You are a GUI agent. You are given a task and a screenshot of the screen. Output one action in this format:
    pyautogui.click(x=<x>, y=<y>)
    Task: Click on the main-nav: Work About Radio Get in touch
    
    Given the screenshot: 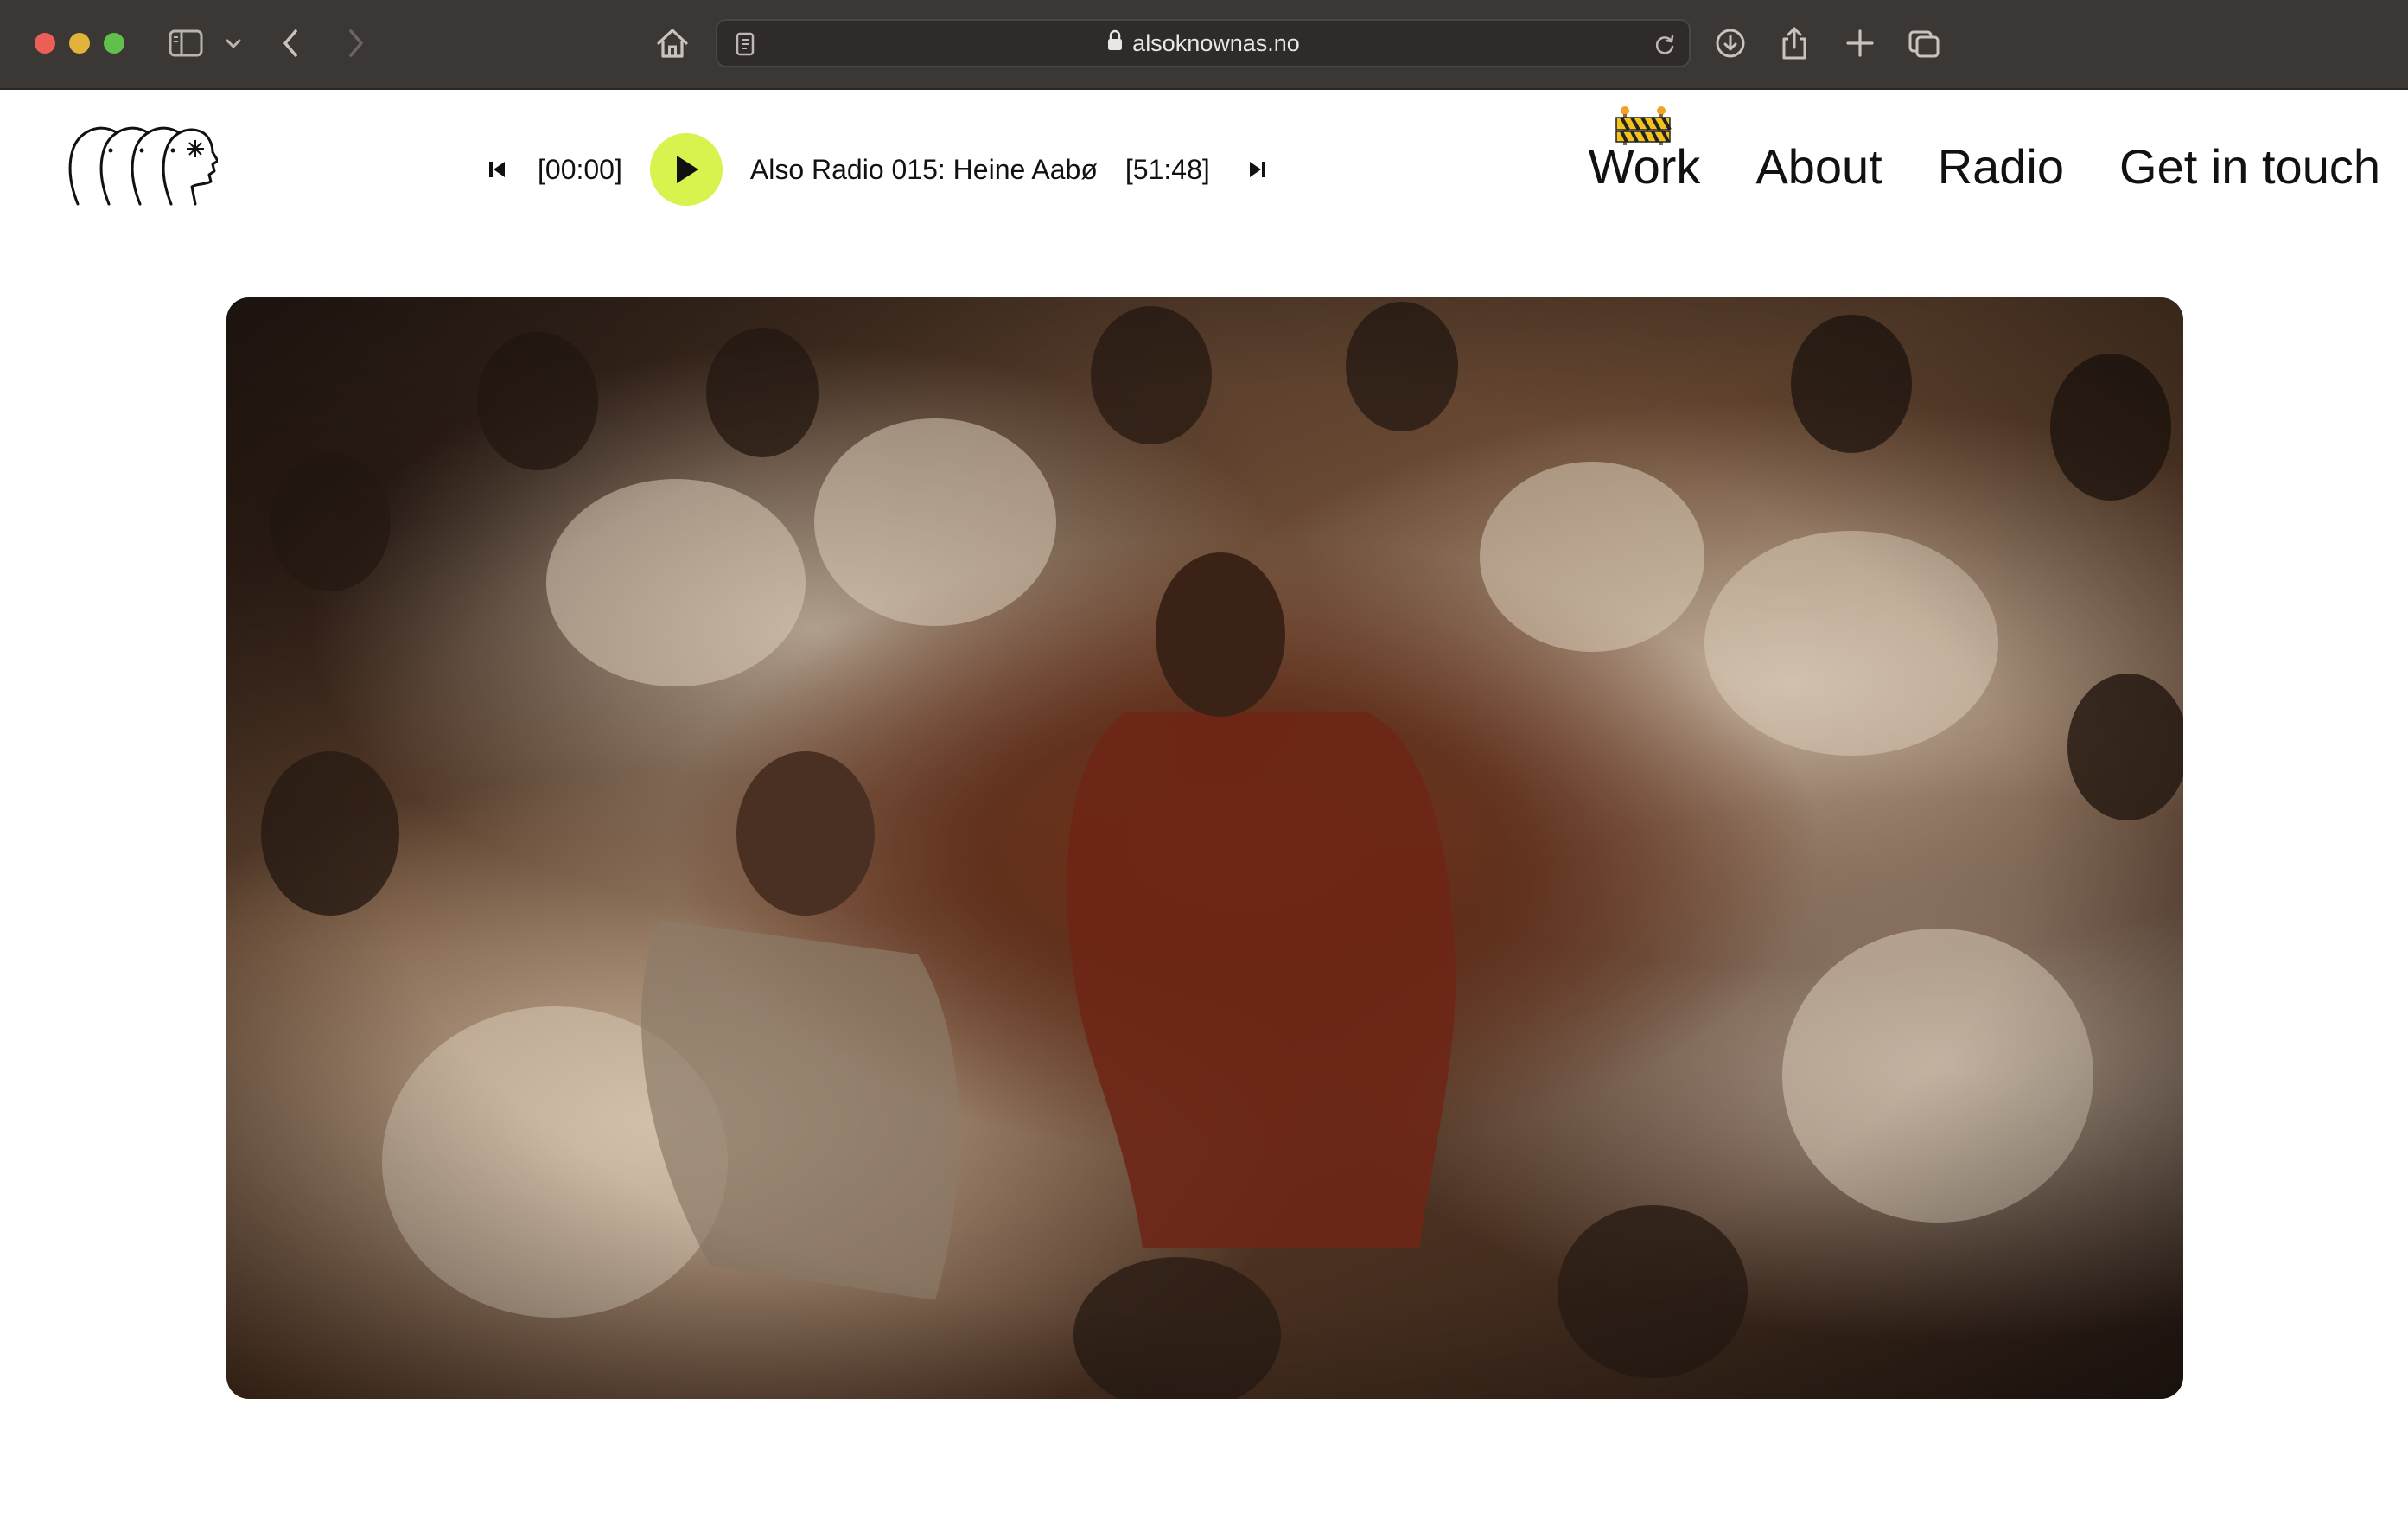 What is the action you would take?
    pyautogui.click(x=1984, y=150)
    